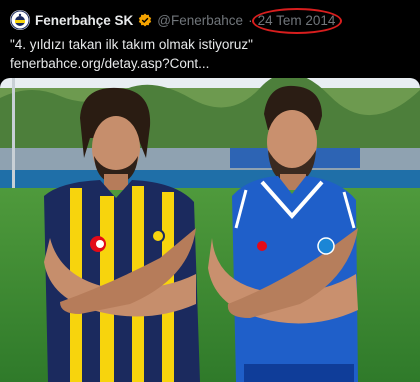  Describe the element at coordinates (145, 20) in the screenshot. I see `verified-badge-icon` at that location.